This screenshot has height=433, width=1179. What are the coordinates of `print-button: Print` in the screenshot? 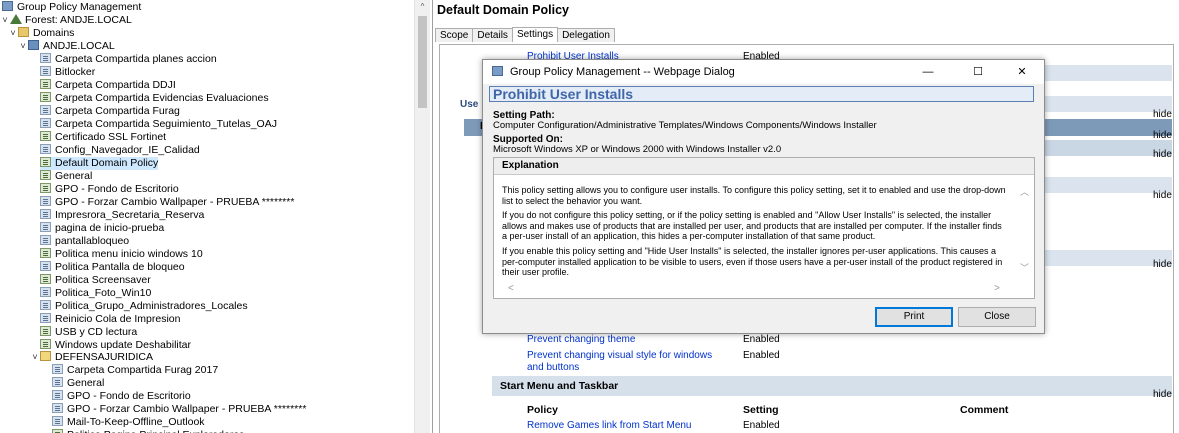 It's located at (914, 317).